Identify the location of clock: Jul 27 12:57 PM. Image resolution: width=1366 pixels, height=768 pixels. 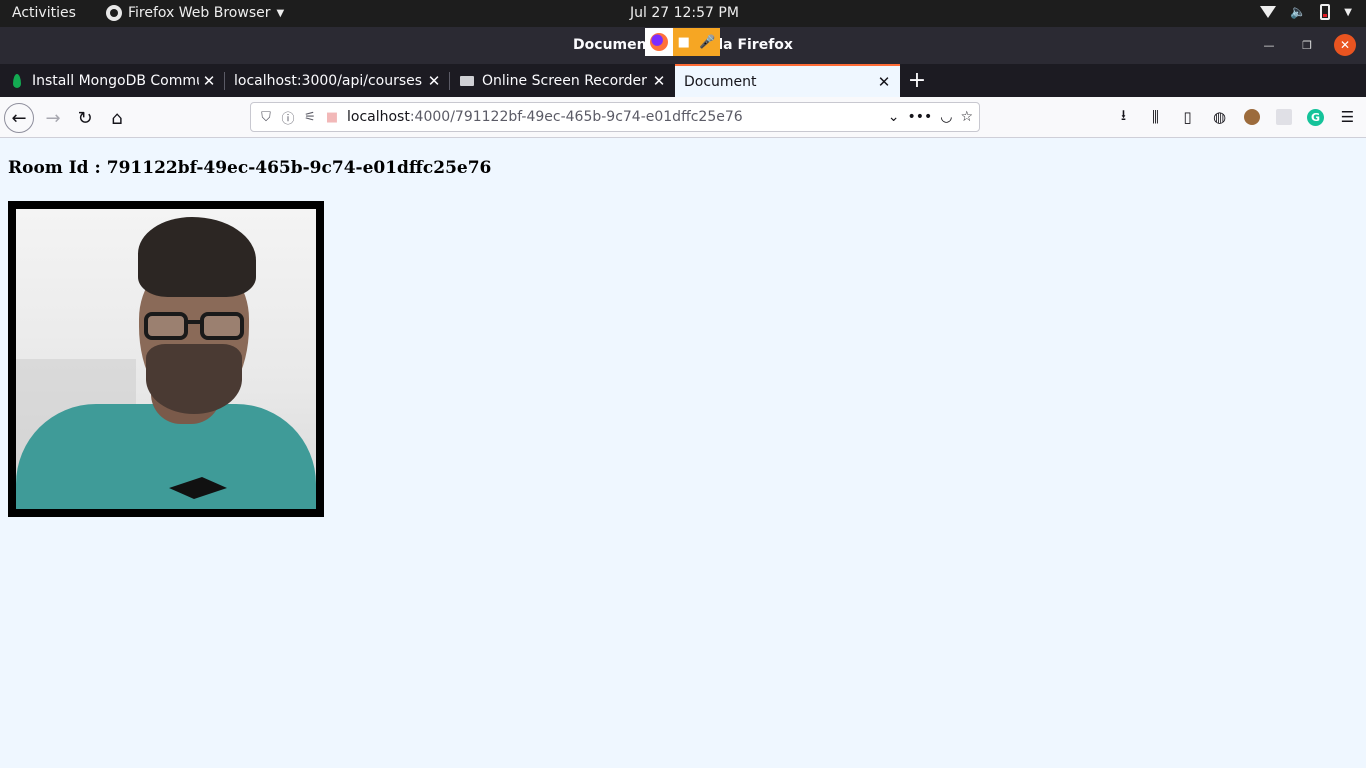
(684, 13).